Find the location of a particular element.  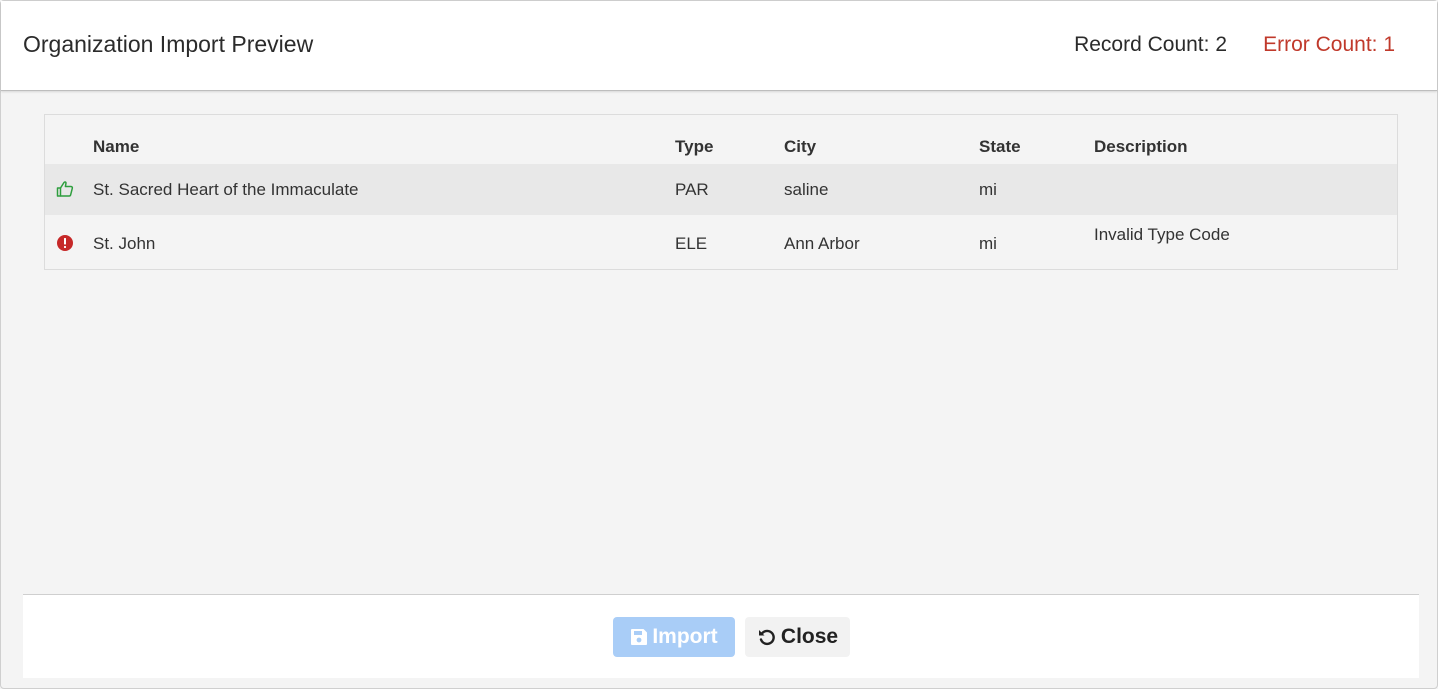

cell-type: ELE is located at coordinates (691, 243).